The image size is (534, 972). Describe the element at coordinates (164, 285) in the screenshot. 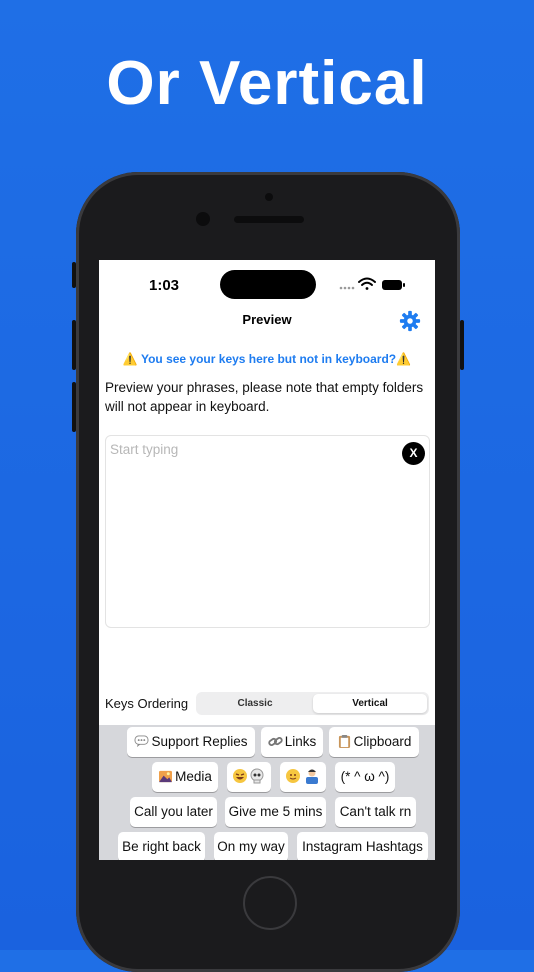

I see `status-time: 1:03` at that location.